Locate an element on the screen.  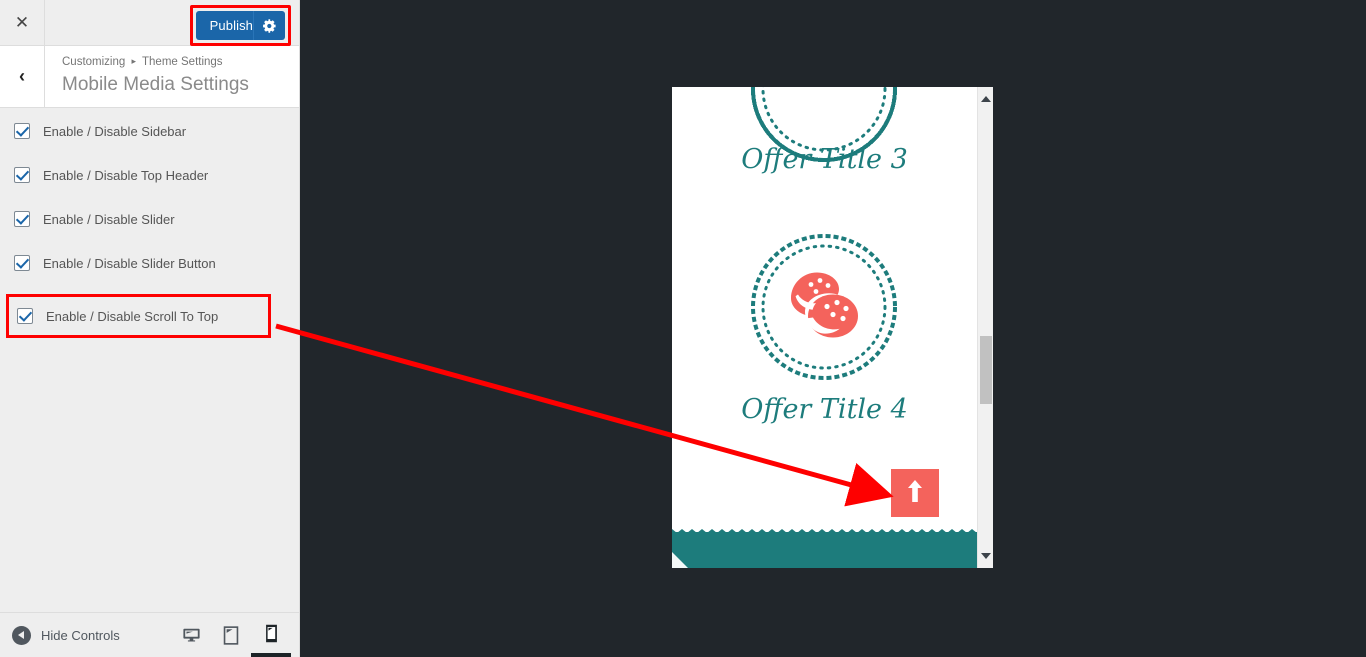
preview-scrollbar is located at coordinates (985, 327).